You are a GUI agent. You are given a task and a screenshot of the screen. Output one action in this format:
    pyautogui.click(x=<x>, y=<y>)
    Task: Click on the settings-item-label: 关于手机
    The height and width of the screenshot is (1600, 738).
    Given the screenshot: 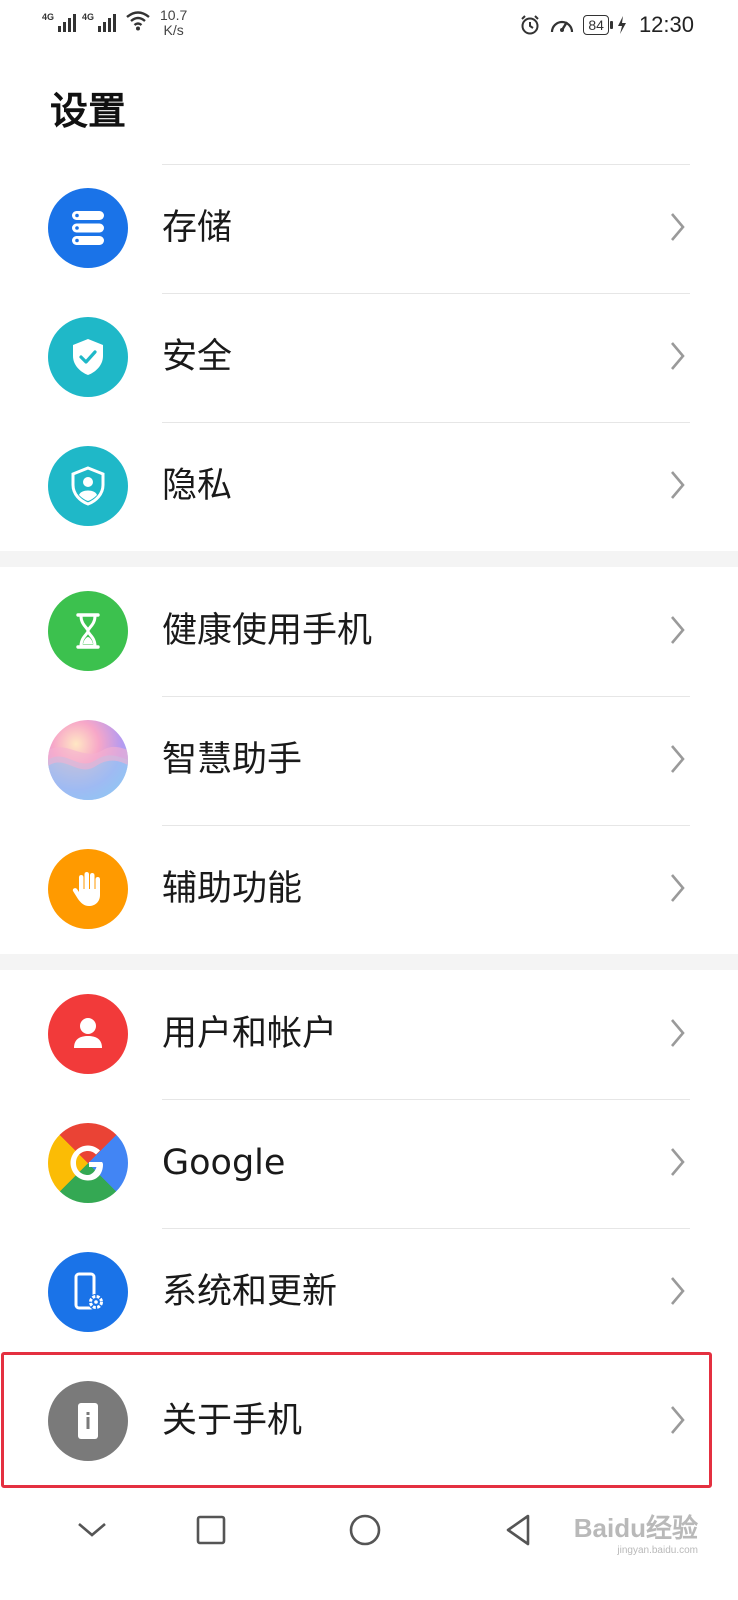 What is the action you would take?
    pyautogui.click(x=232, y=1421)
    